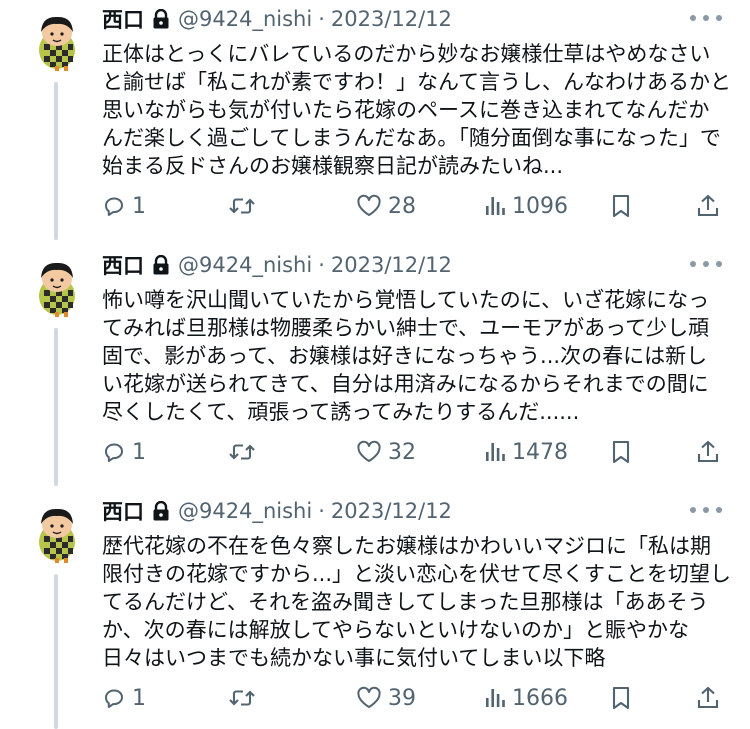 This screenshot has height=729, width=750. I want to click on like-count: 28, so click(402, 206).